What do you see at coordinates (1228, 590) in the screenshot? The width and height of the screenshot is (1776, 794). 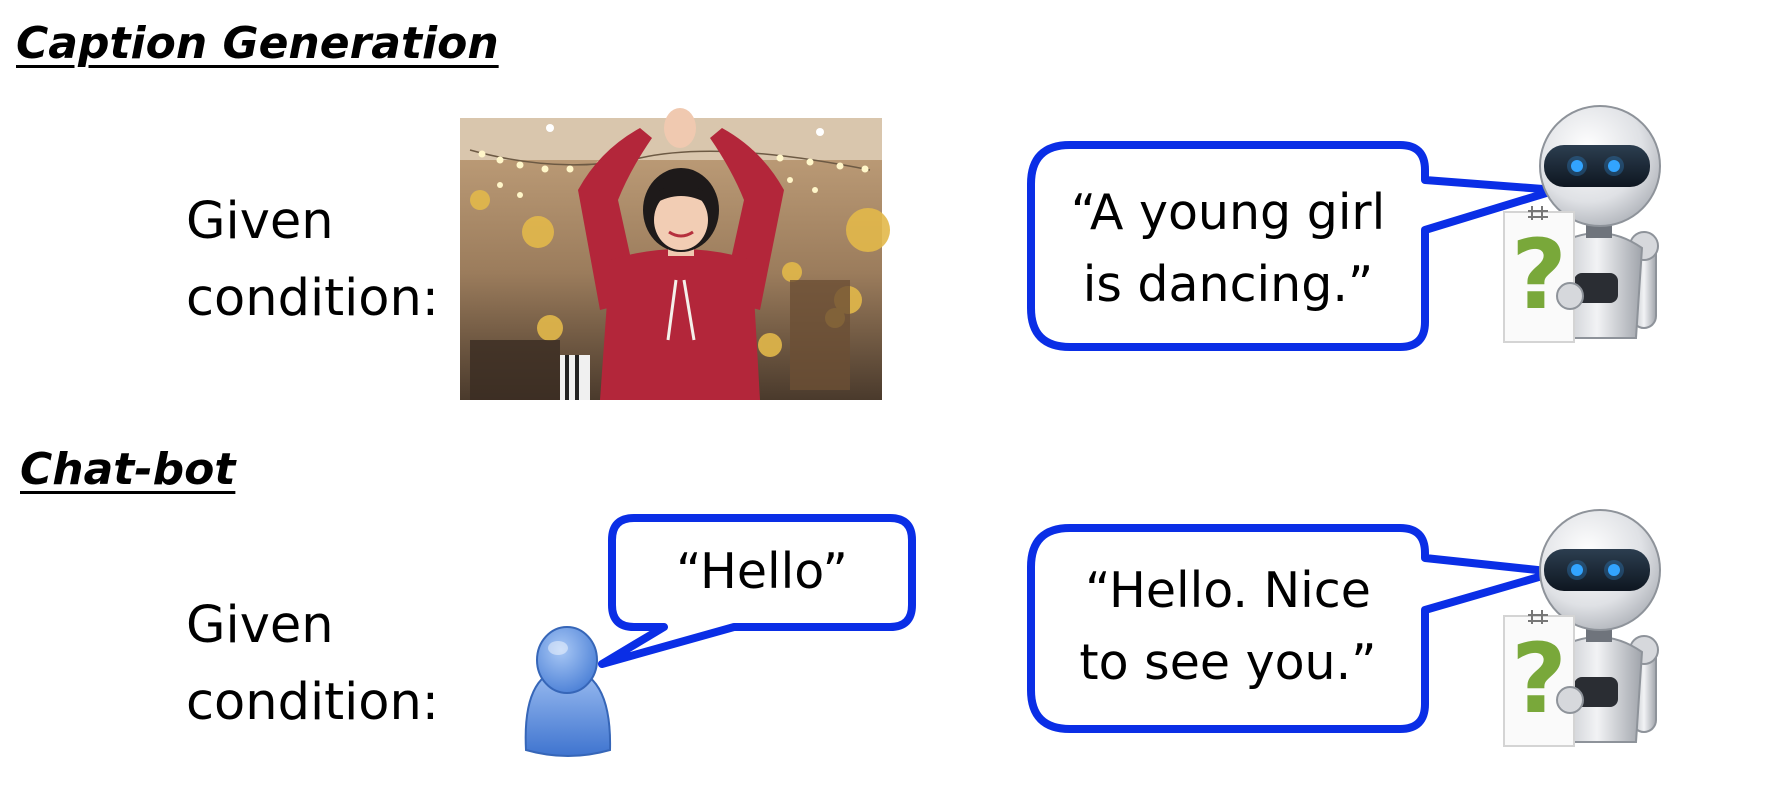 I see `chatbot-reply-line1: “Hello. Nice` at bounding box center [1228, 590].